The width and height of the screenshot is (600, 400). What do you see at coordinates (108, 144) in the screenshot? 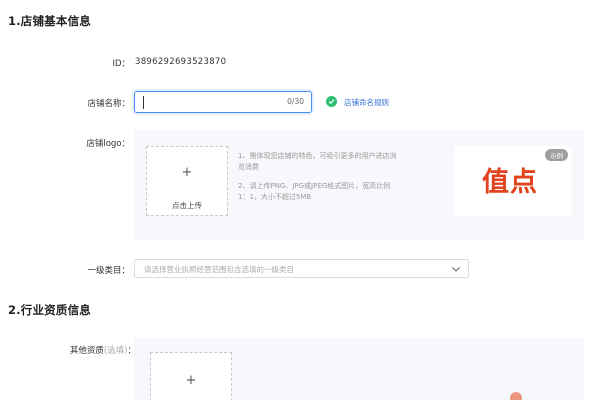
I see `store-logo-label: 店铺logo：` at bounding box center [108, 144].